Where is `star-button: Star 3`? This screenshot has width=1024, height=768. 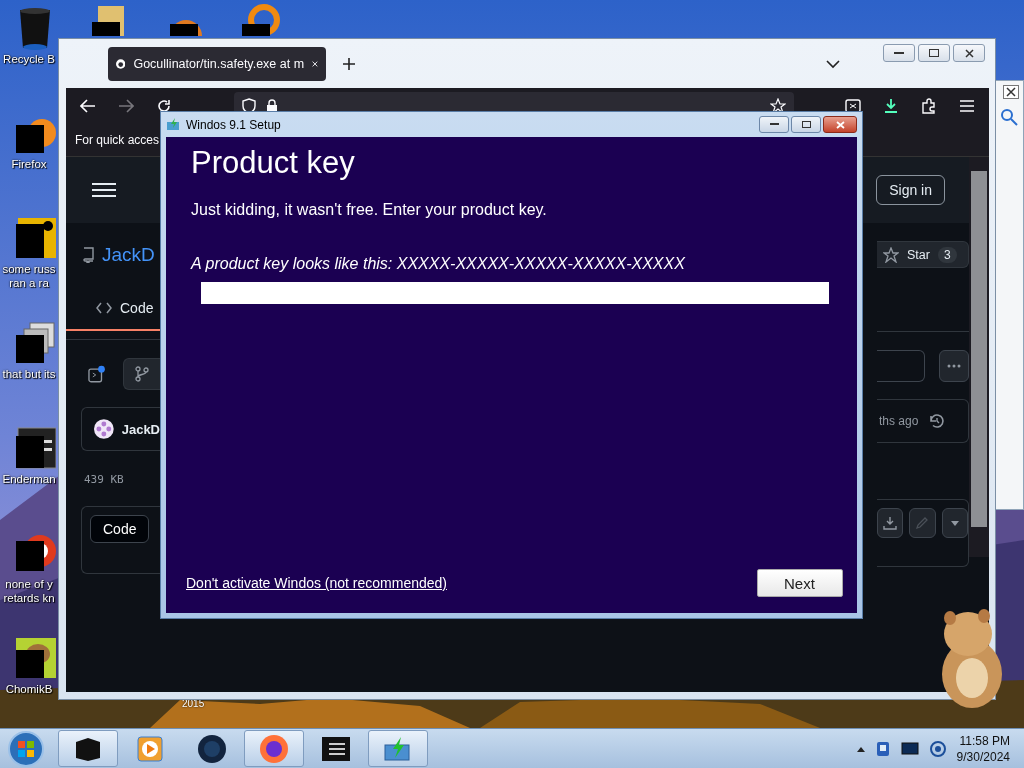
star-button: Star 3 is located at coordinates (923, 254).